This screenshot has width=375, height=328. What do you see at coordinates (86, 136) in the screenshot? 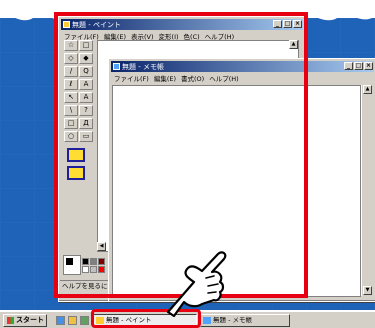
I see `rounded-rect-tool: ▭` at bounding box center [86, 136].